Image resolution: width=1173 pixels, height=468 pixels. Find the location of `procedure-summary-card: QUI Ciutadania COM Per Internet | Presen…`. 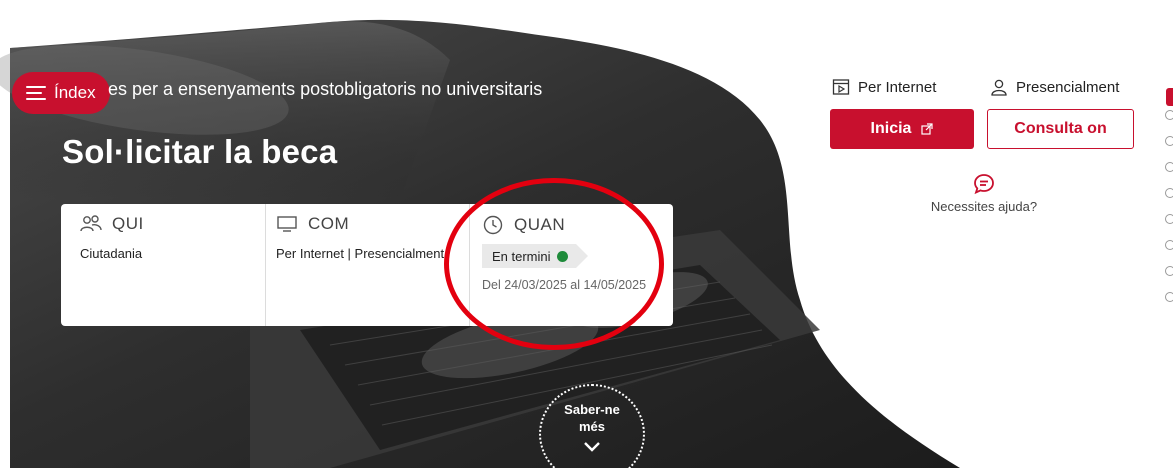

procedure-summary-card: QUI Ciutadania COM Per Internet | Presen… is located at coordinates (367, 265).